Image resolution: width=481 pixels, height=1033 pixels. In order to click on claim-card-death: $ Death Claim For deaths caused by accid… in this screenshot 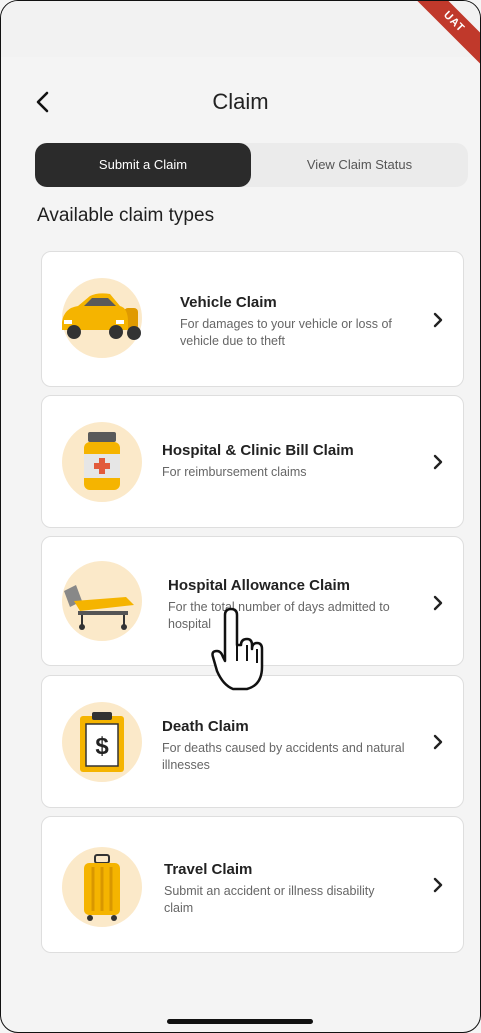, I will do `click(252, 741)`.